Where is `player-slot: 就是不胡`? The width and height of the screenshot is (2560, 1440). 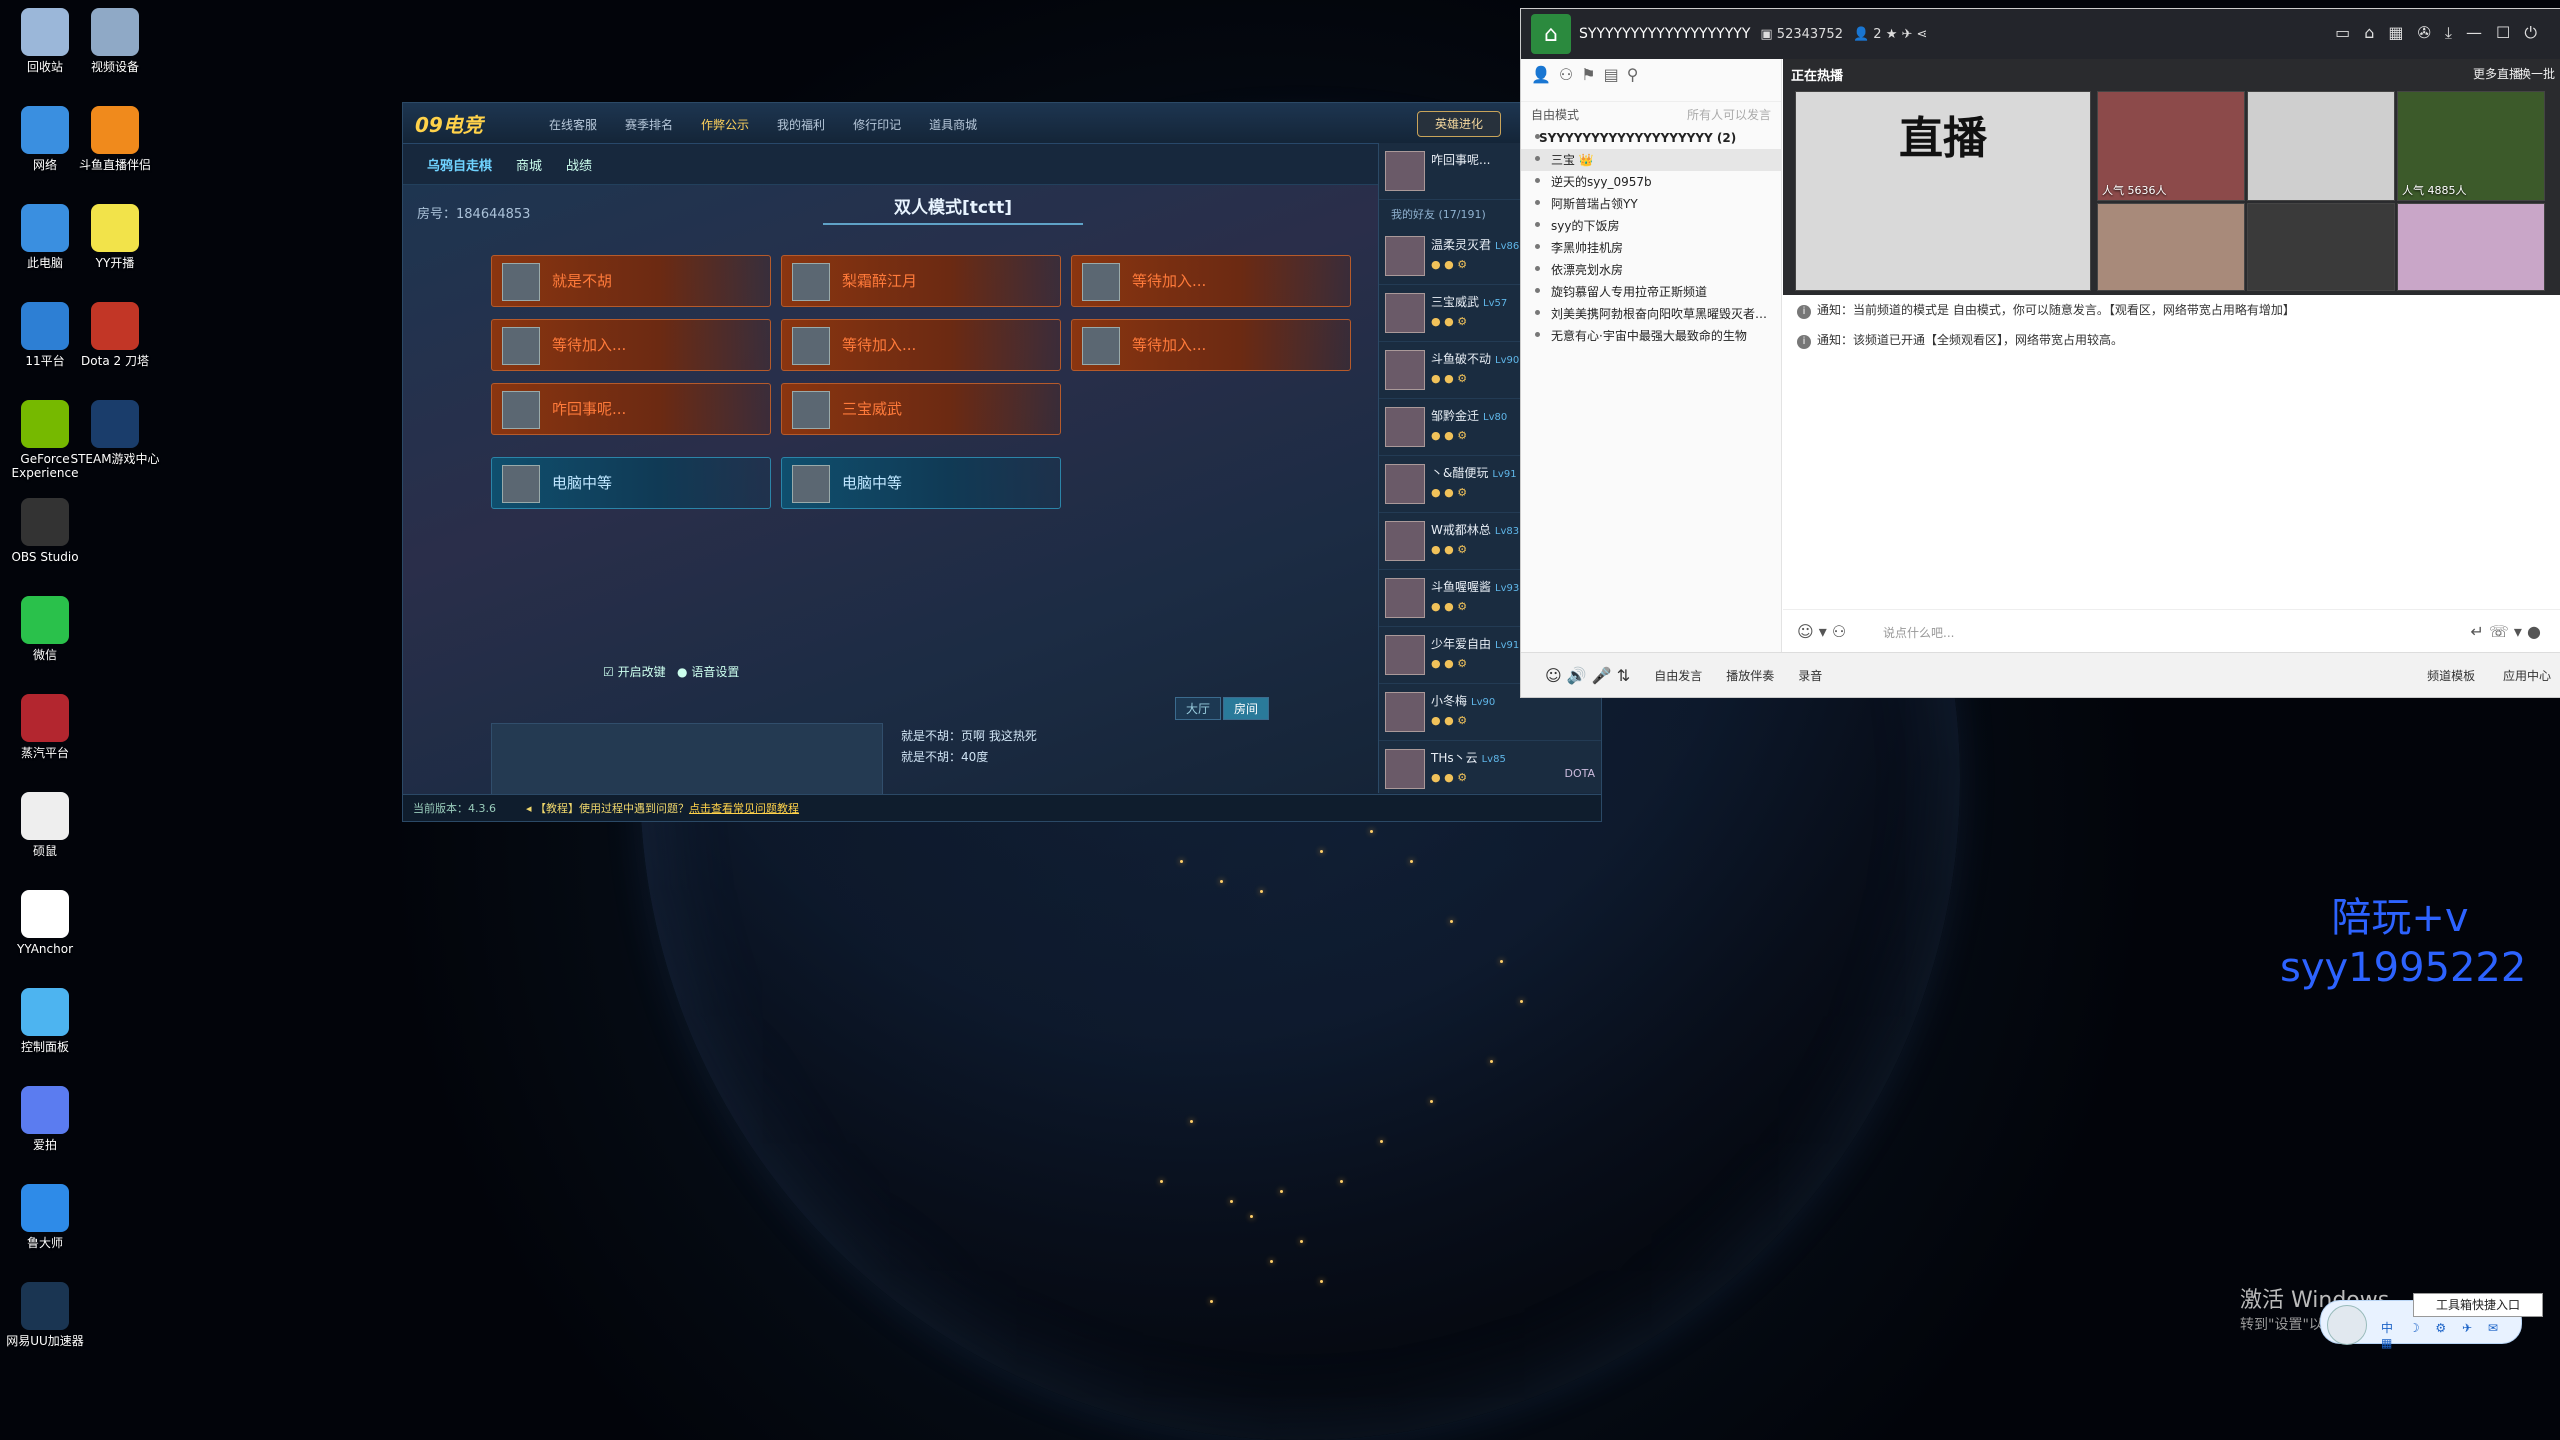
player-slot: 就是不胡 is located at coordinates (631, 281).